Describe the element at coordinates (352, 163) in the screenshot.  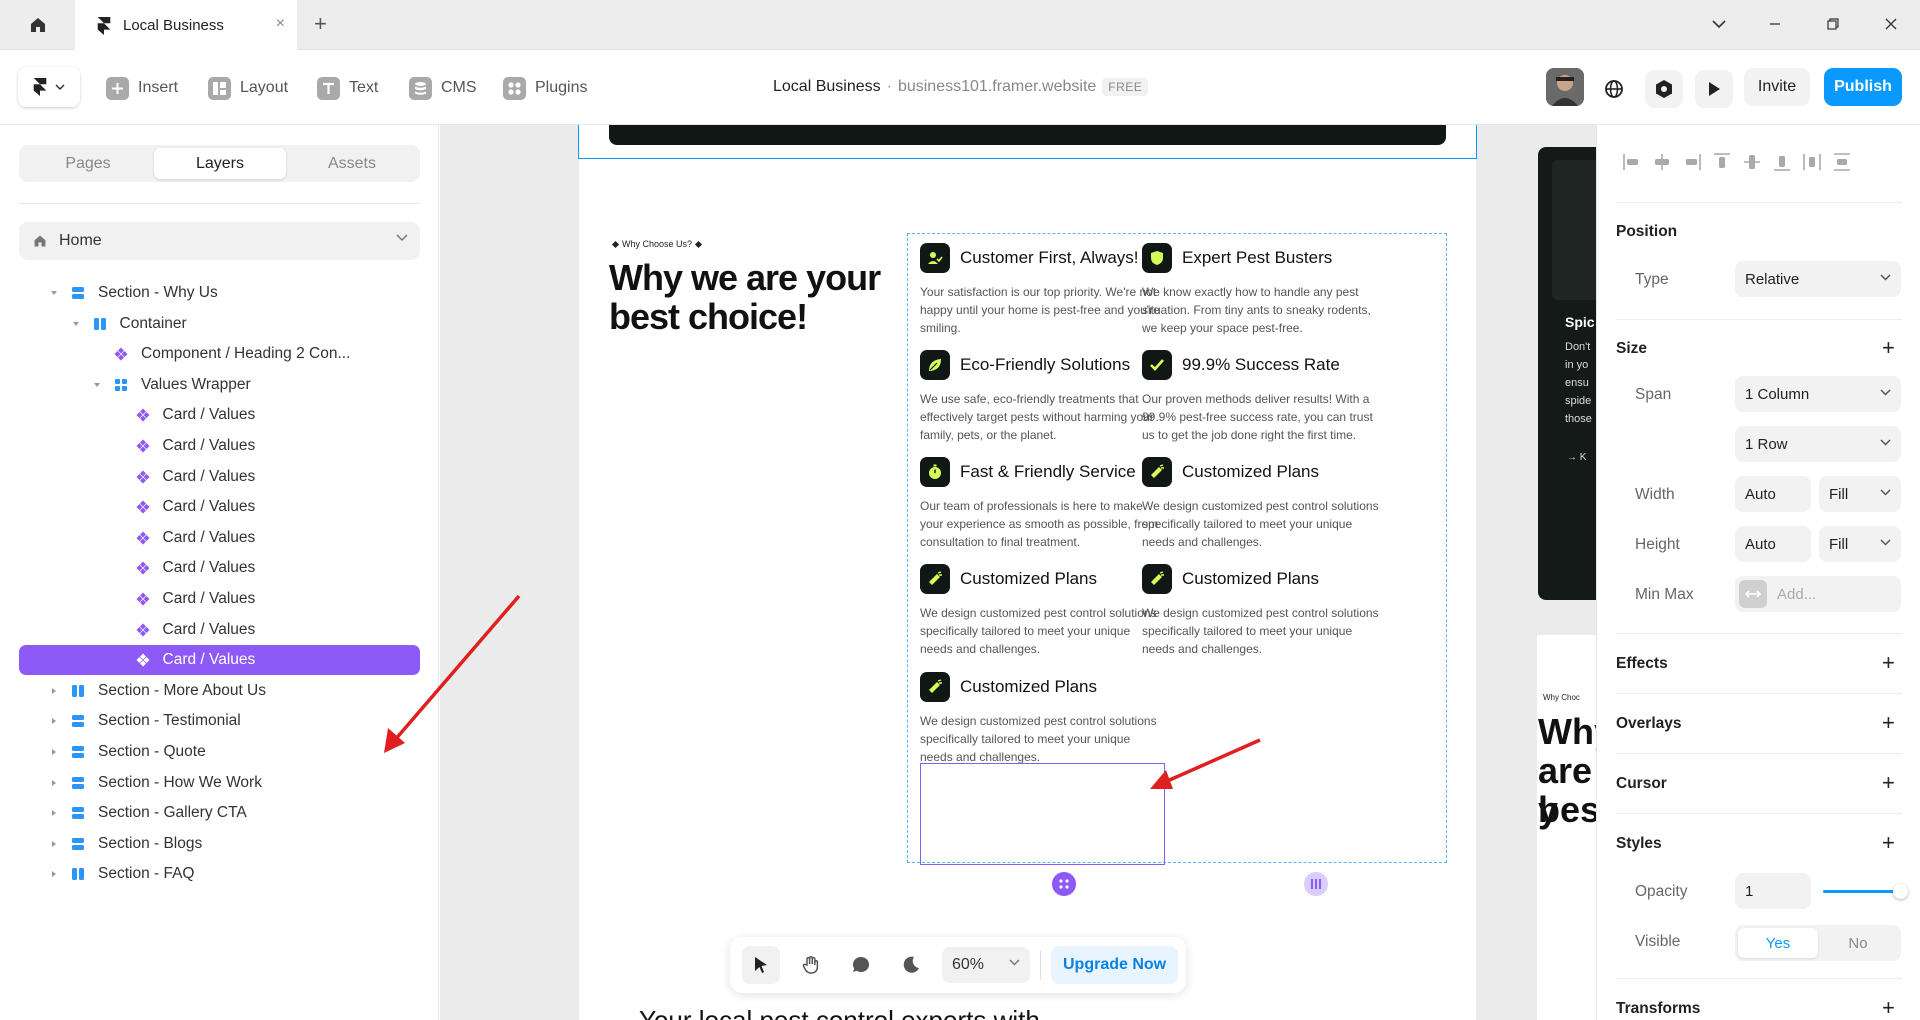
I see `tab-assets: Assets` at that location.